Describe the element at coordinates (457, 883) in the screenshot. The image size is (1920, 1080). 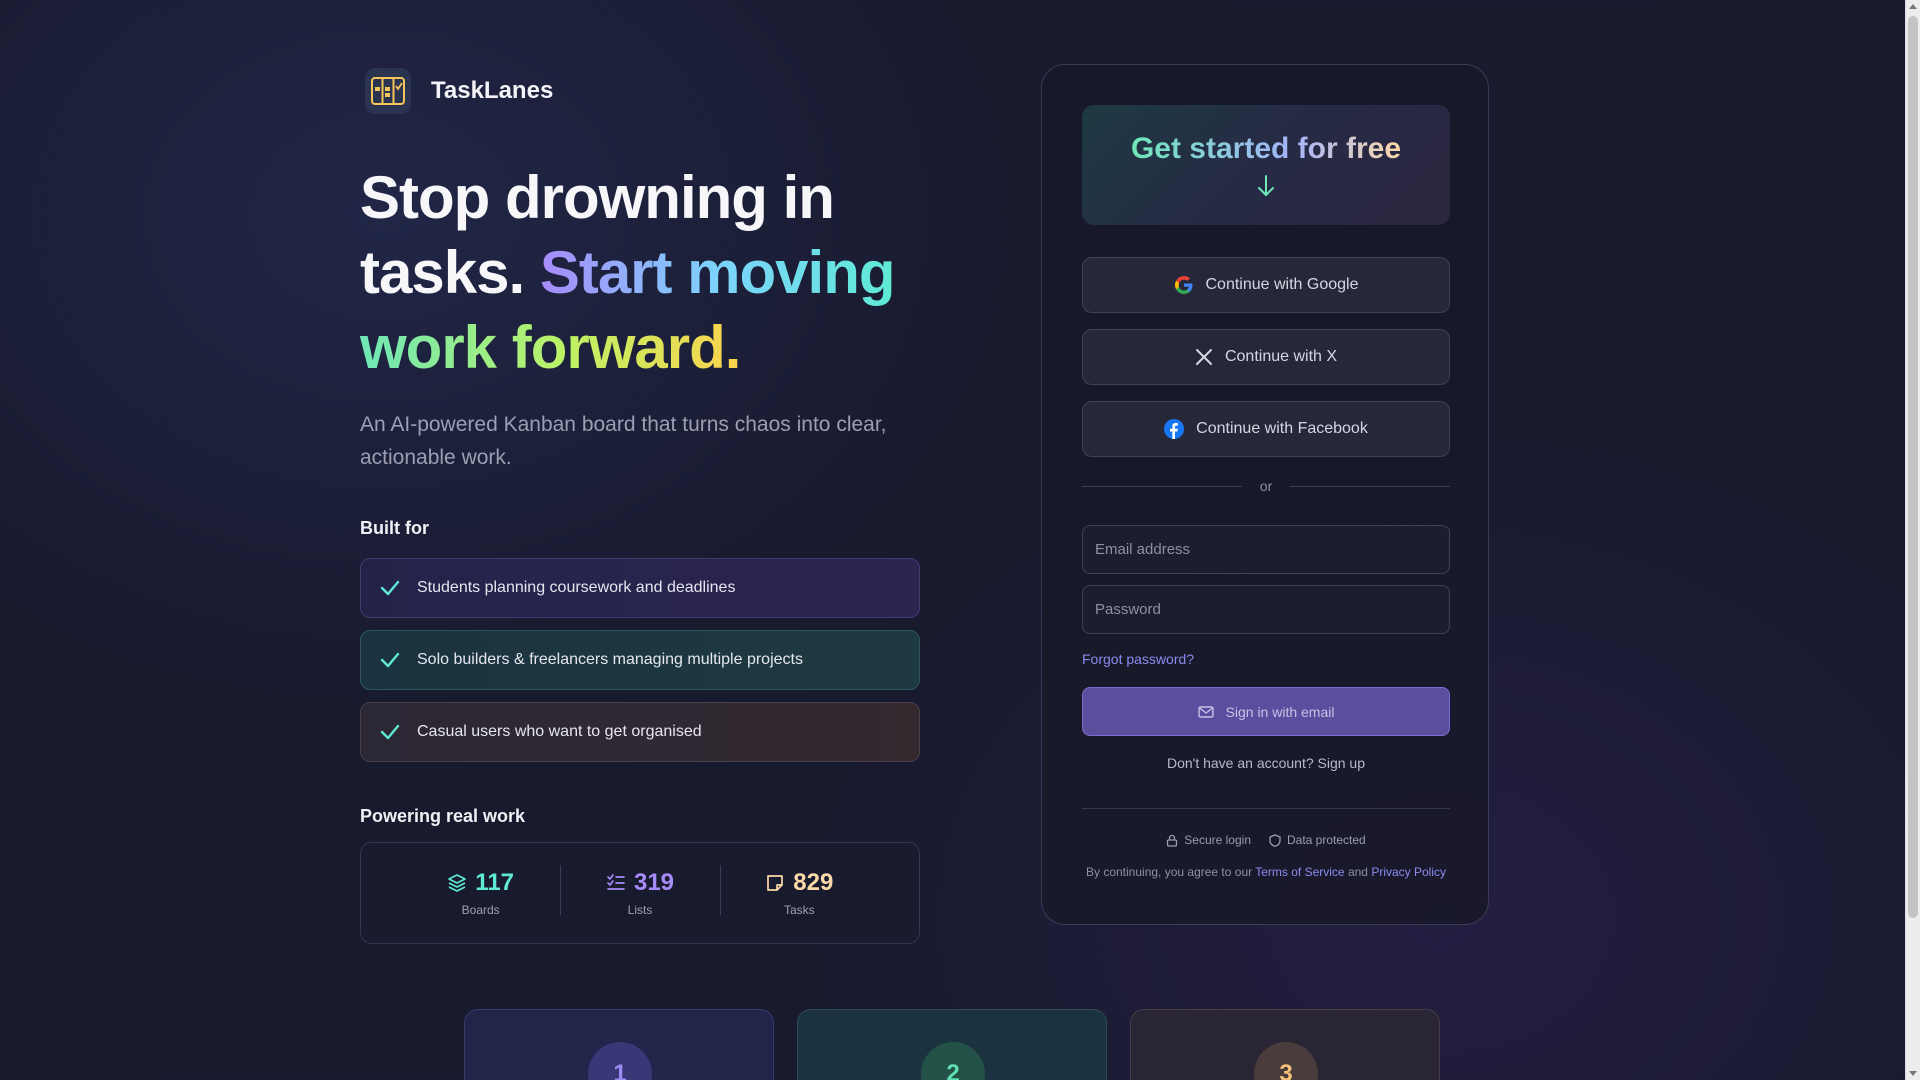
I see `layers-icon` at that location.